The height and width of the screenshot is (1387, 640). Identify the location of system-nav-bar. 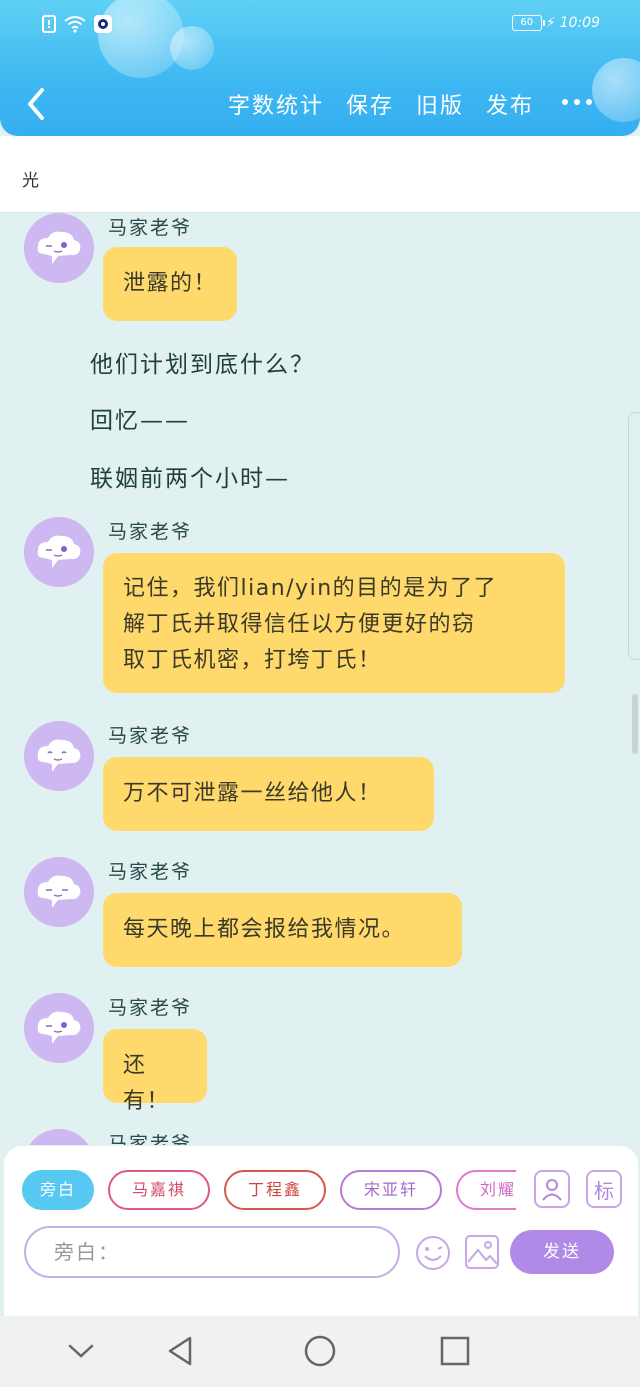
(320, 1351).